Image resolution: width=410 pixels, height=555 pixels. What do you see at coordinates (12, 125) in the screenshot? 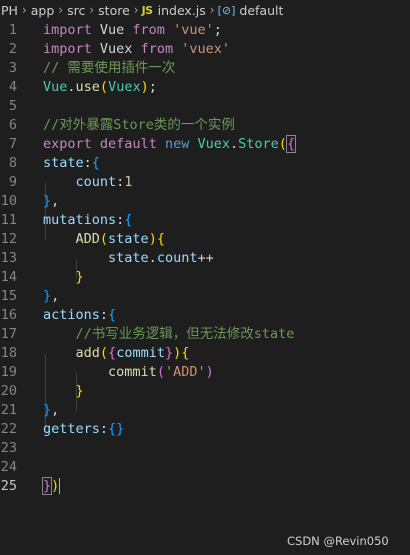
I see `line-number: 6` at bounding box center [12, 125].